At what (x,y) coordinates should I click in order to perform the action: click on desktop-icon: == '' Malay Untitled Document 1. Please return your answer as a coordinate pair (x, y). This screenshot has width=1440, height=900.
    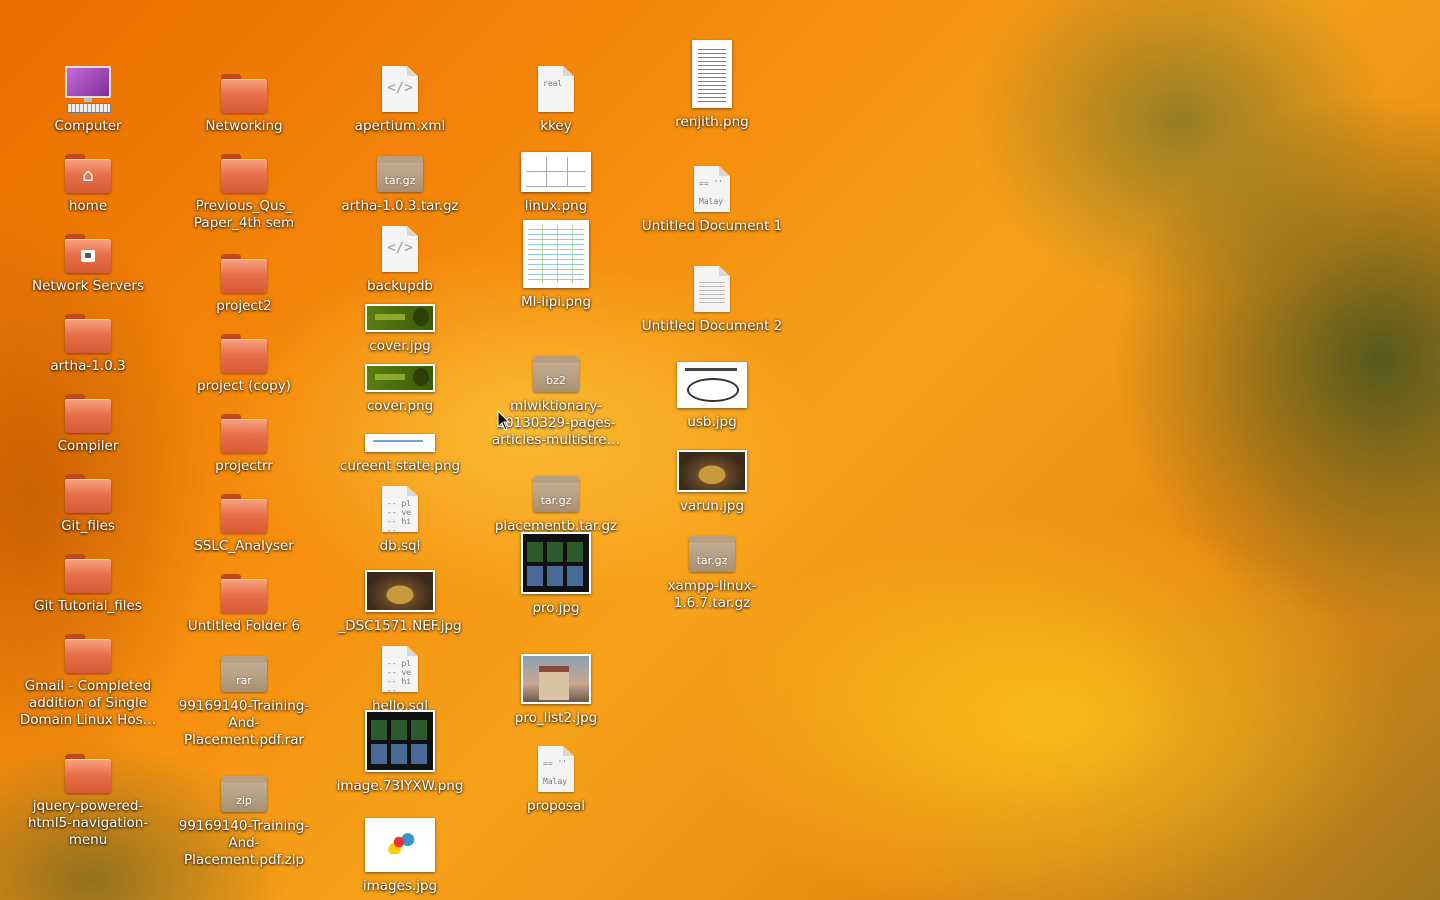
    Looking at the image, I should click on (712, 192).